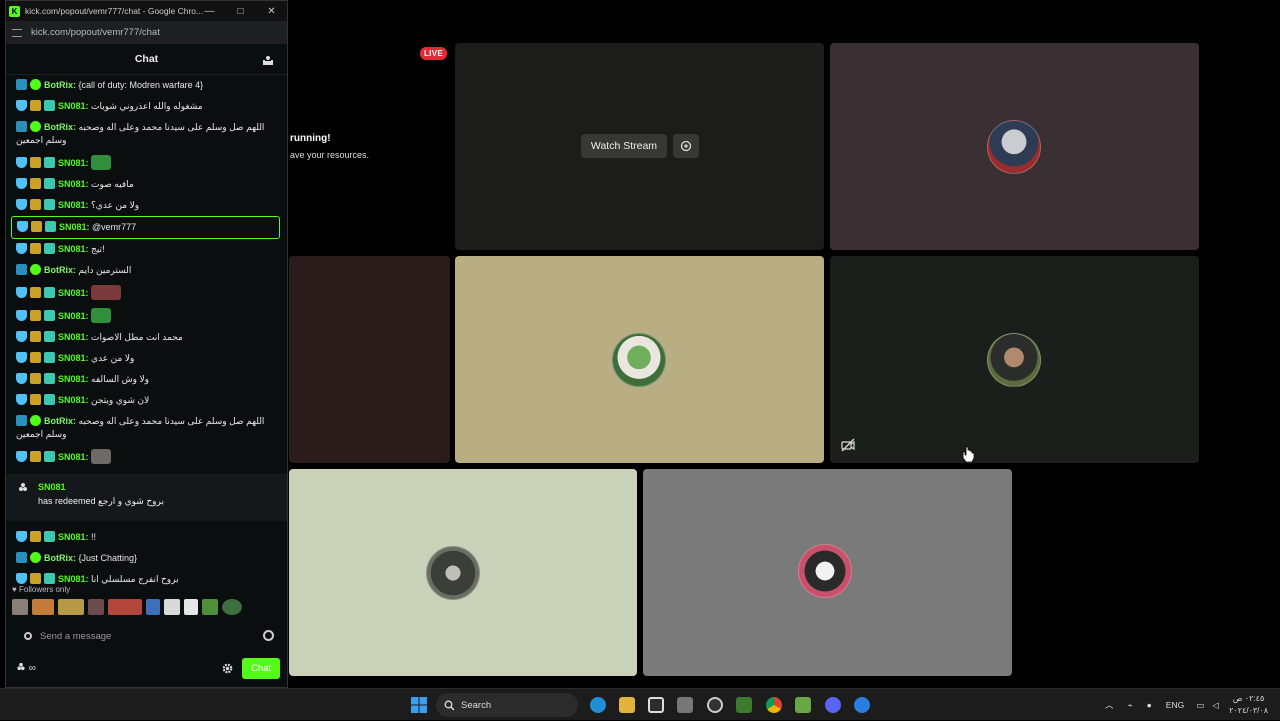 The height and width of the screenshot is (721, 1280). I want to click on kick-points-balance: ∞, so click(26, 668).